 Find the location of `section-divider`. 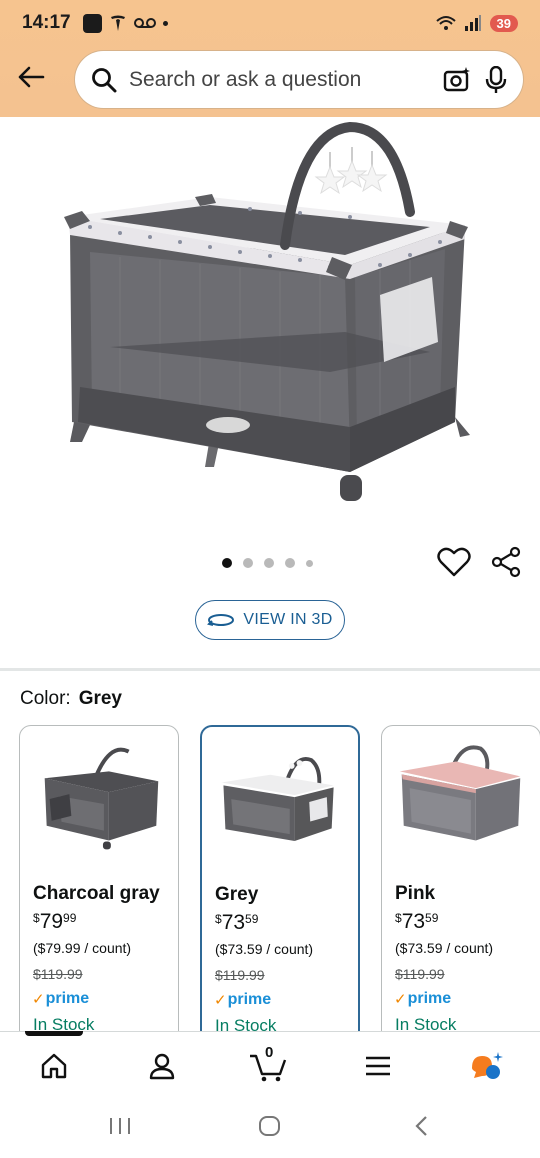

section-divider is located at coordinates (270, 669).